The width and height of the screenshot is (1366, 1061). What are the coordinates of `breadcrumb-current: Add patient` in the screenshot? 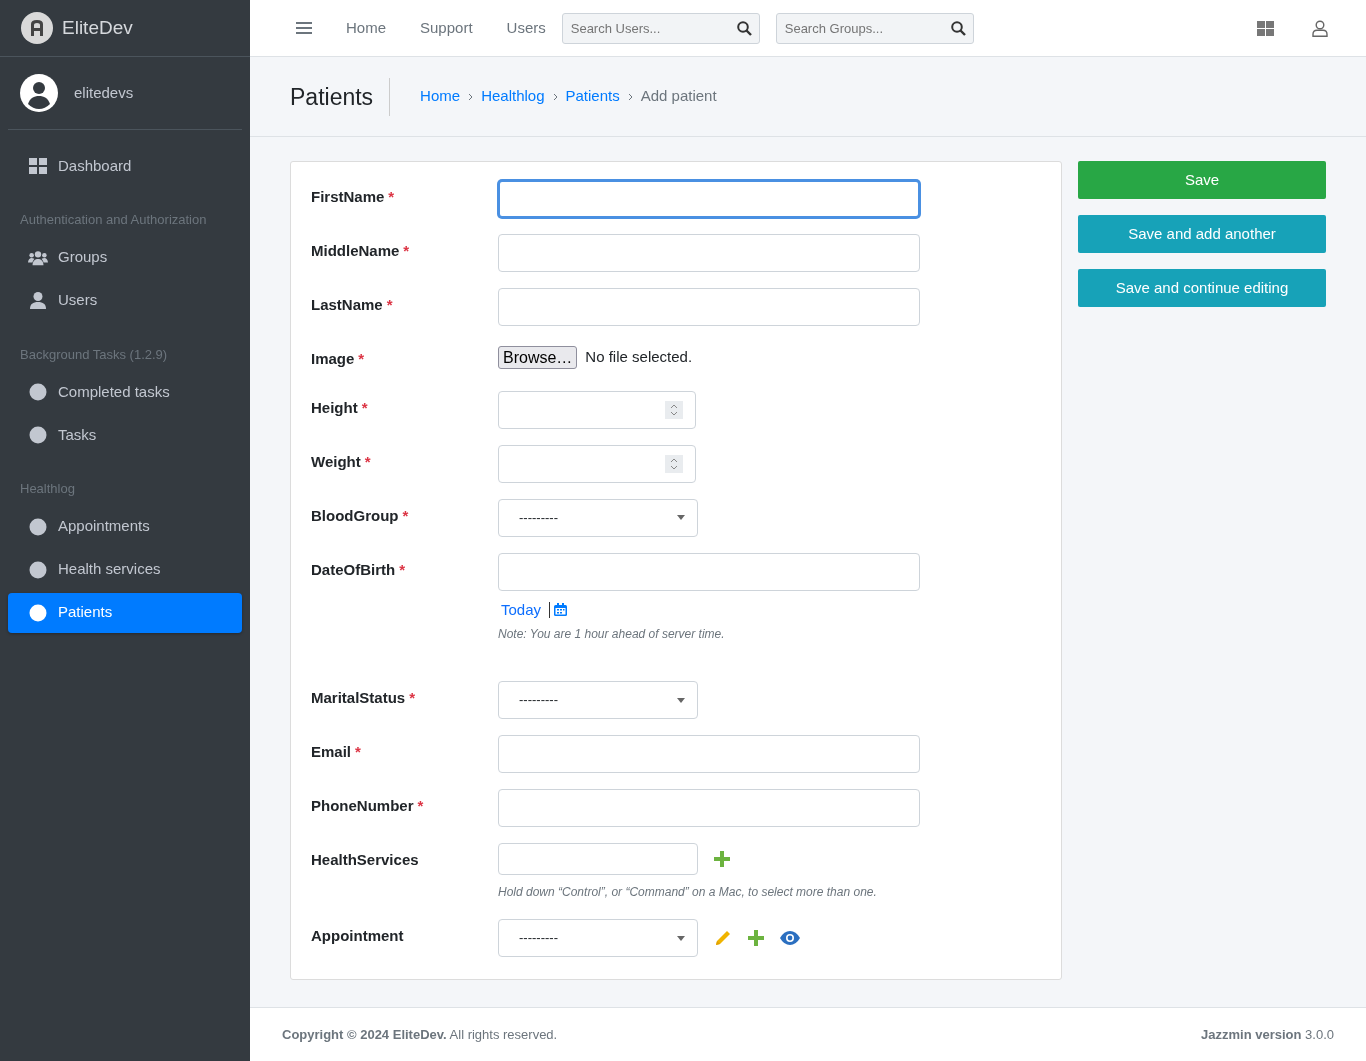 It's located at (678, 96).